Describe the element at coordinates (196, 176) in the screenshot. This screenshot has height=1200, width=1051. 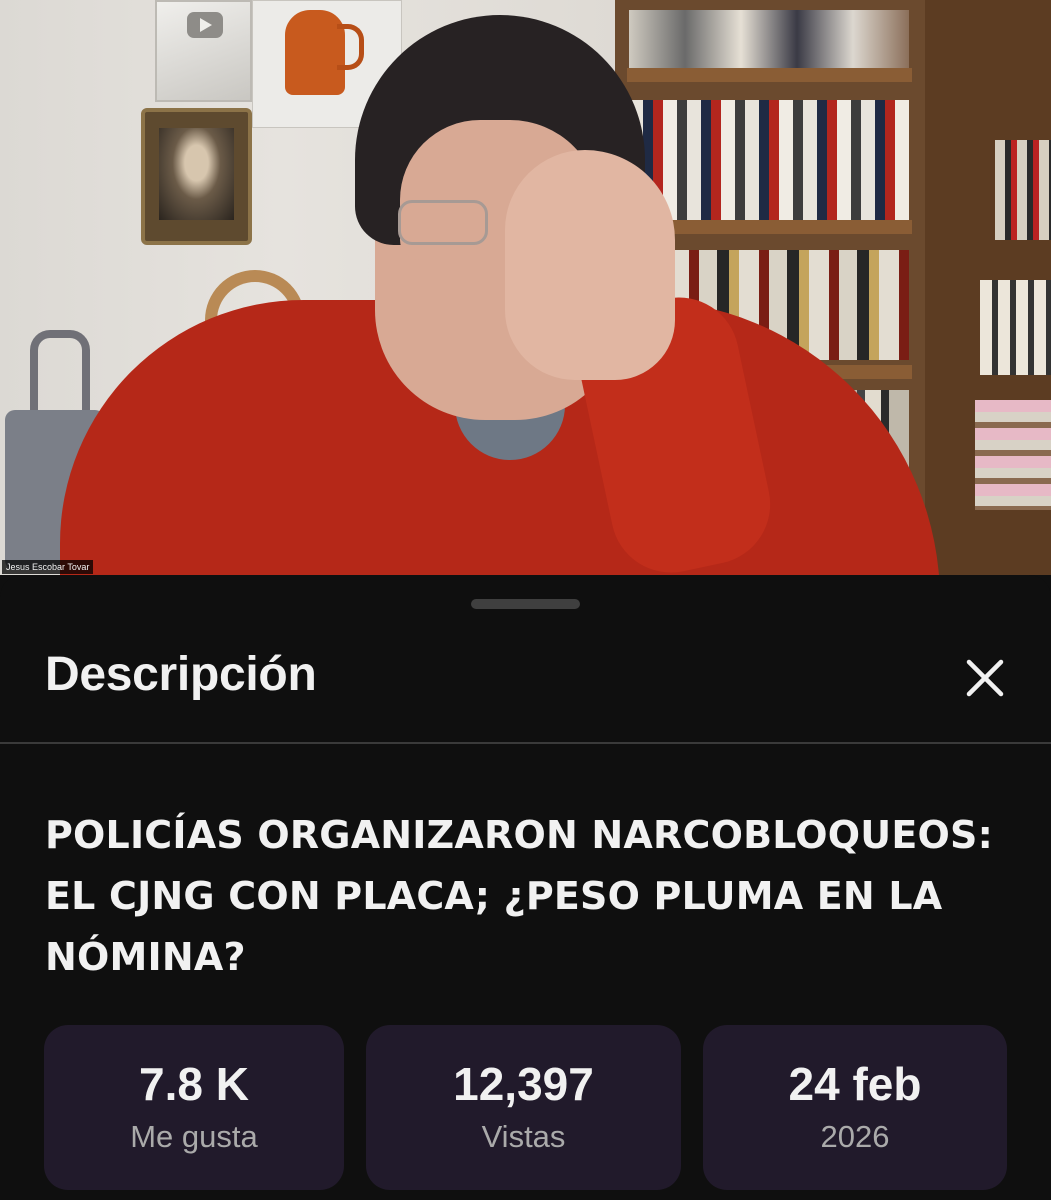
I see `framed-photo` at that location.